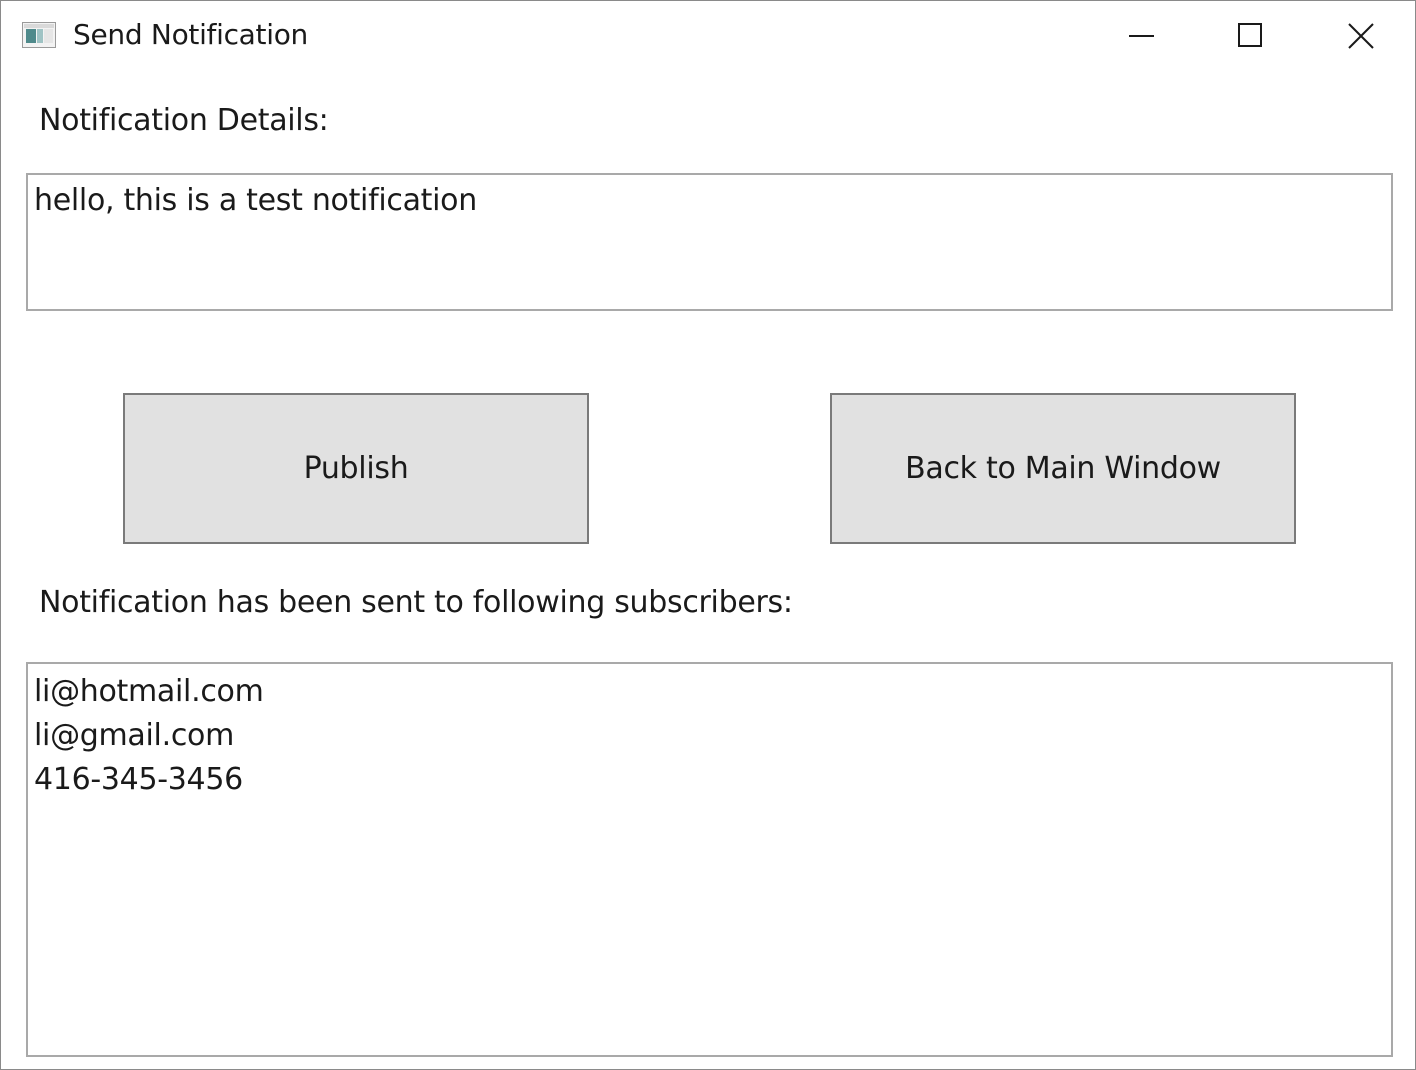 Image resolution: width=1416 pixels, height=1070 pixels. I want to click on window-title: Send Notification, so click(190, 34).